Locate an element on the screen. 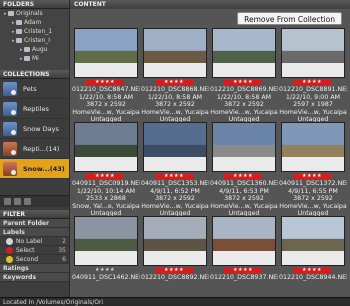 This screenshot has width=350, height=306. thumbnail-cell: ★★★★ 040911_DSC1462.NEF is located at coordinates (106, 261).